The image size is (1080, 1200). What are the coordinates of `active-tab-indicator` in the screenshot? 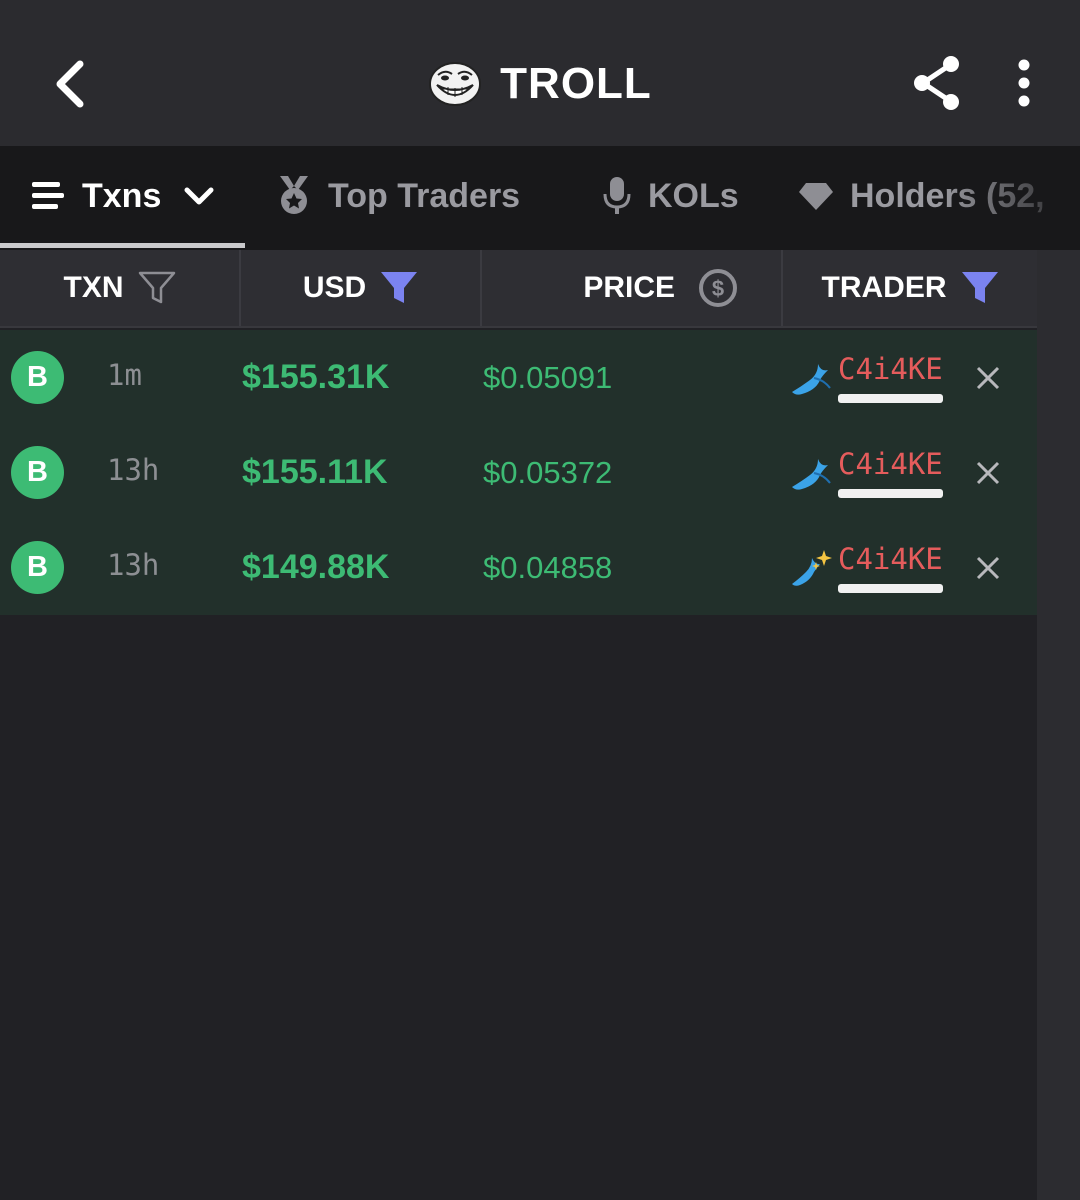 It's located at (122, 245).